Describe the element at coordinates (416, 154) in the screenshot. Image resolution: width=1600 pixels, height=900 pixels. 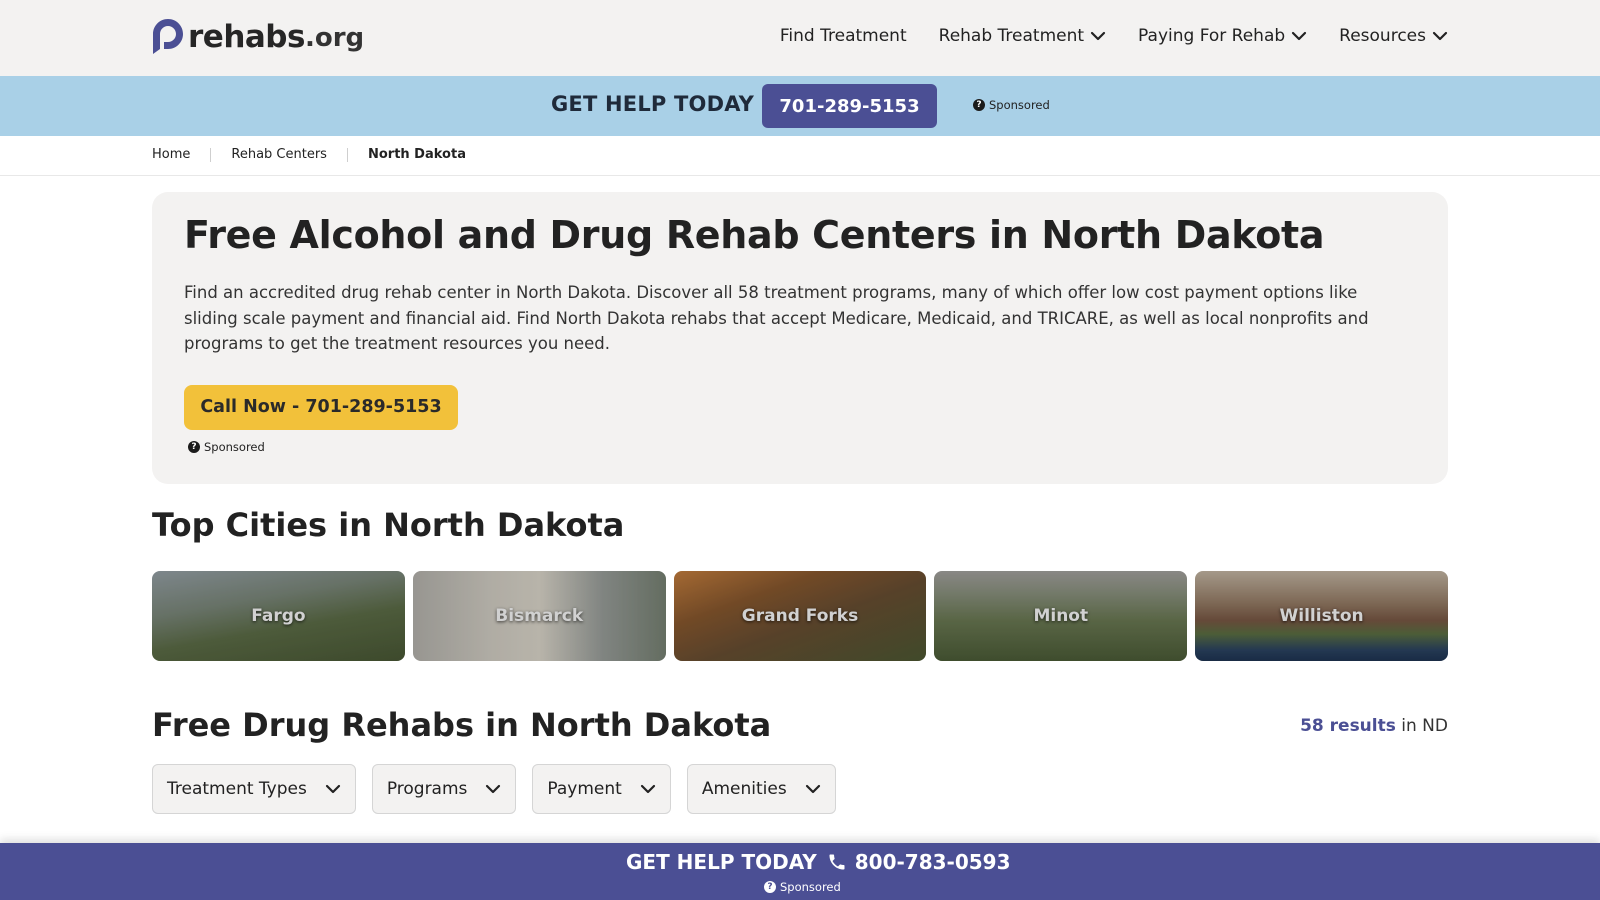
I see `breadcrumb-current: North Dakota` at that location.